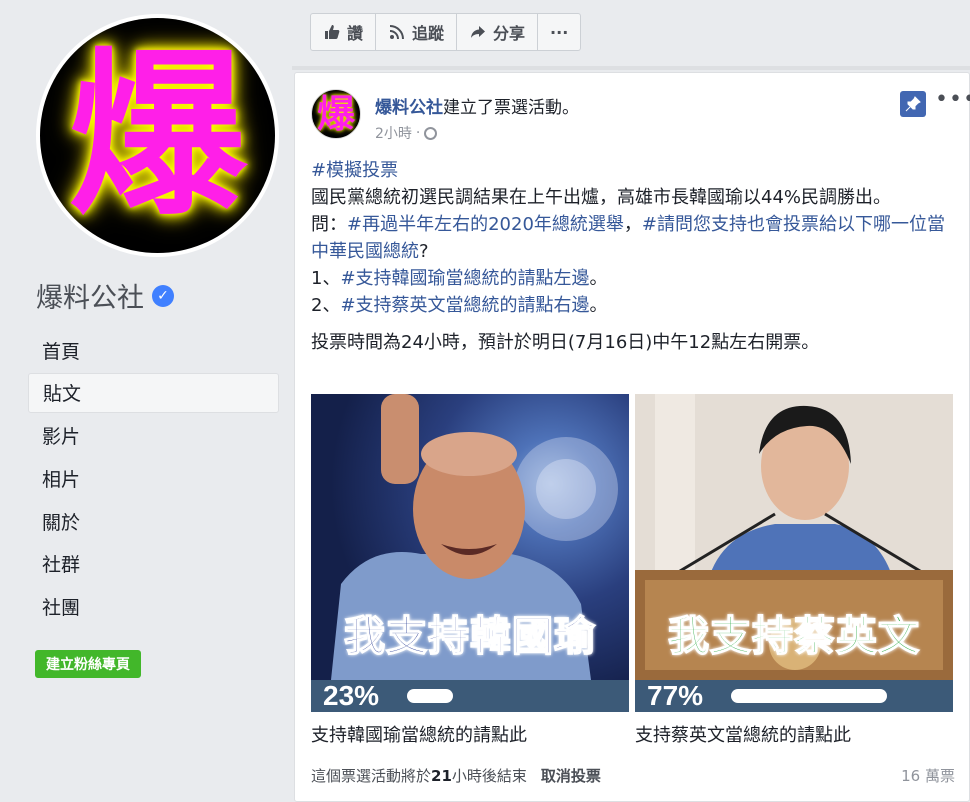 The height and width of the screenshot is (802, 970). I want to click on rss-follow-icon, so click(397, 32).